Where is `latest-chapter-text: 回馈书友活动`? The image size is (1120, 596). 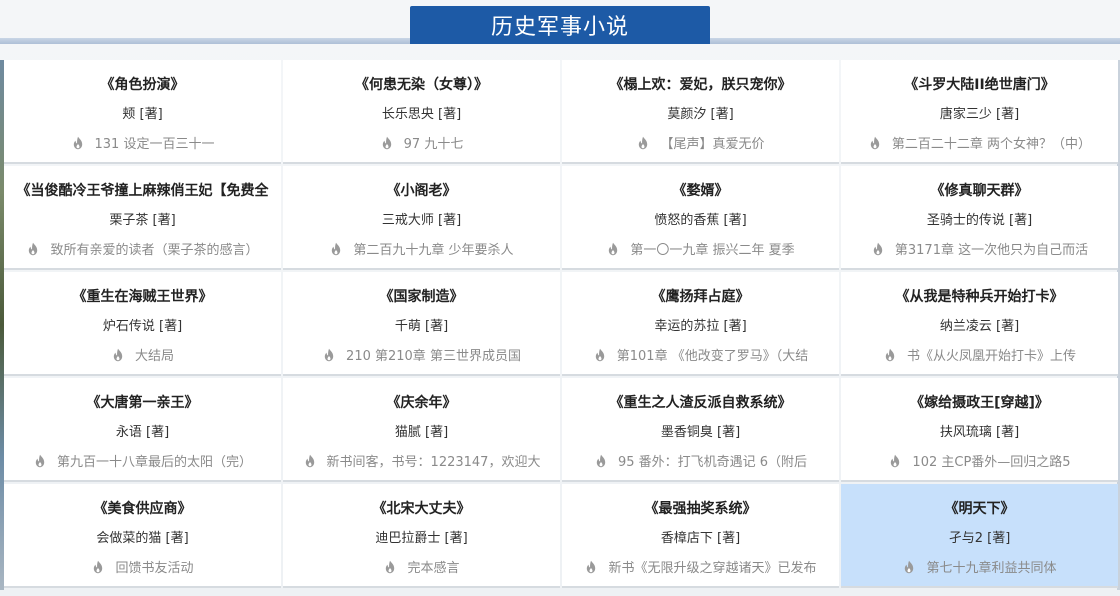
latest-chapter-text: 回馈书友活动 is located at coordinates (154, 568).